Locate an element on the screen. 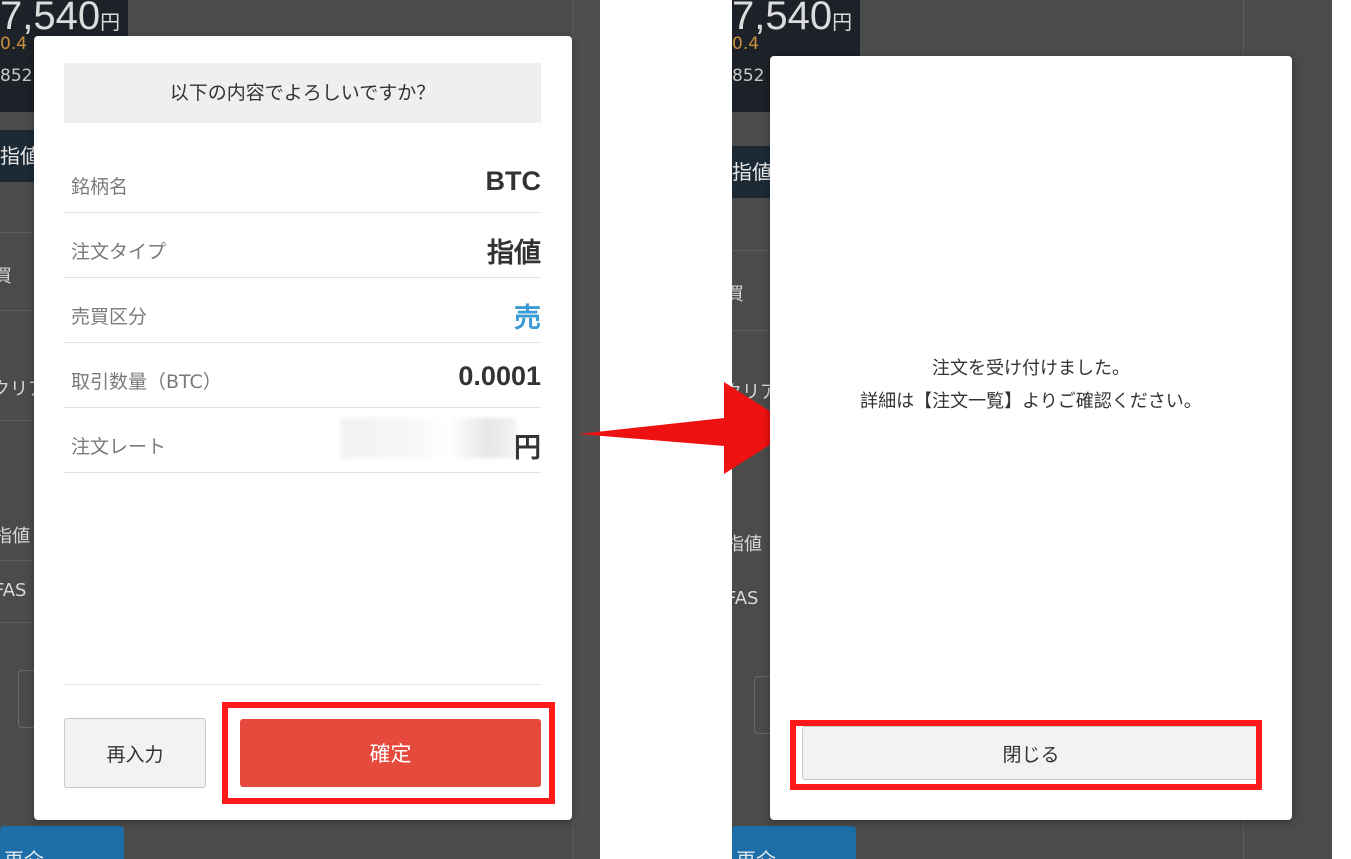 The height and width of the screenshot is (859, 1351). detail-row-symbol: 銘柄名 BTC is located at coordinates (302, 180).